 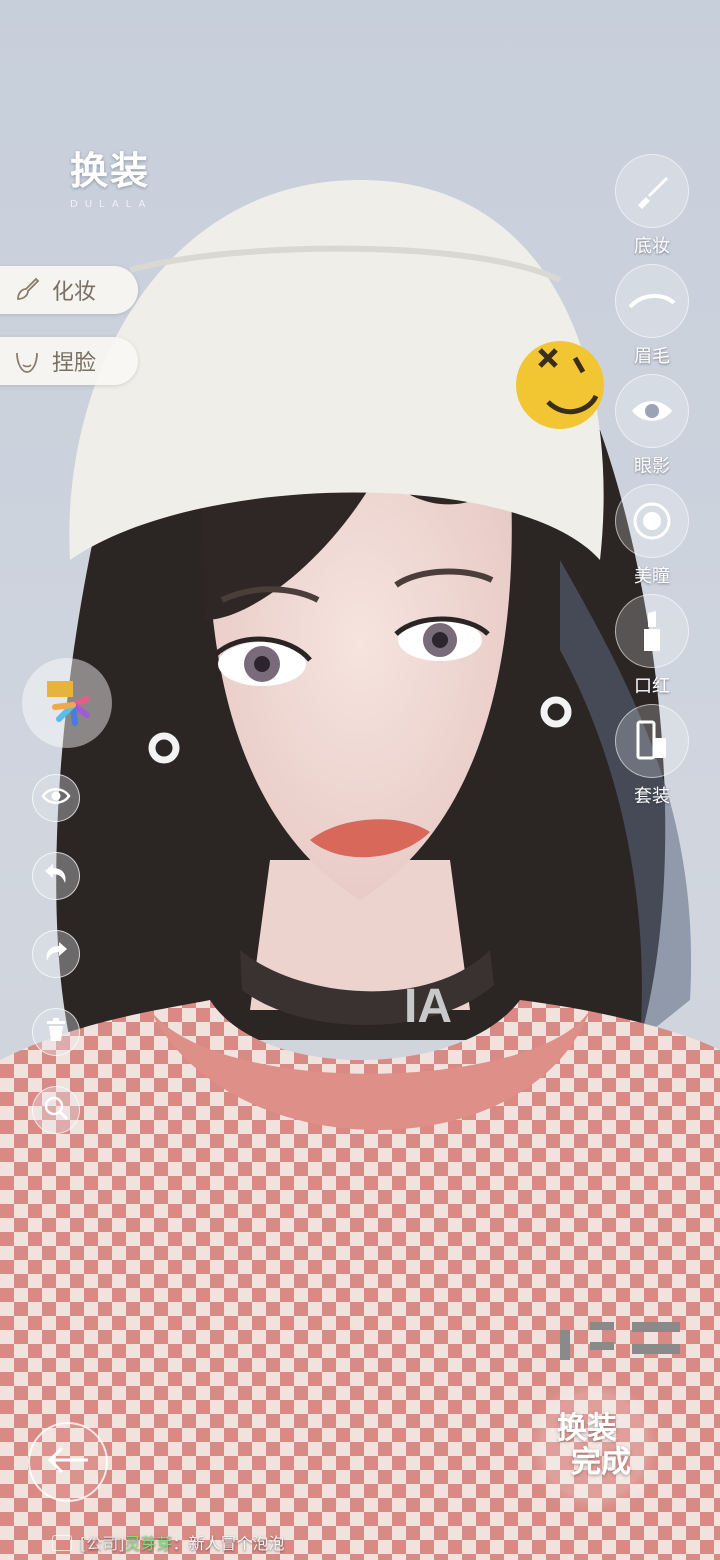 I want to click on chat-ticker: [公司]灵芽芽：新人冒个泡泡, so click(x=168, y=1542).